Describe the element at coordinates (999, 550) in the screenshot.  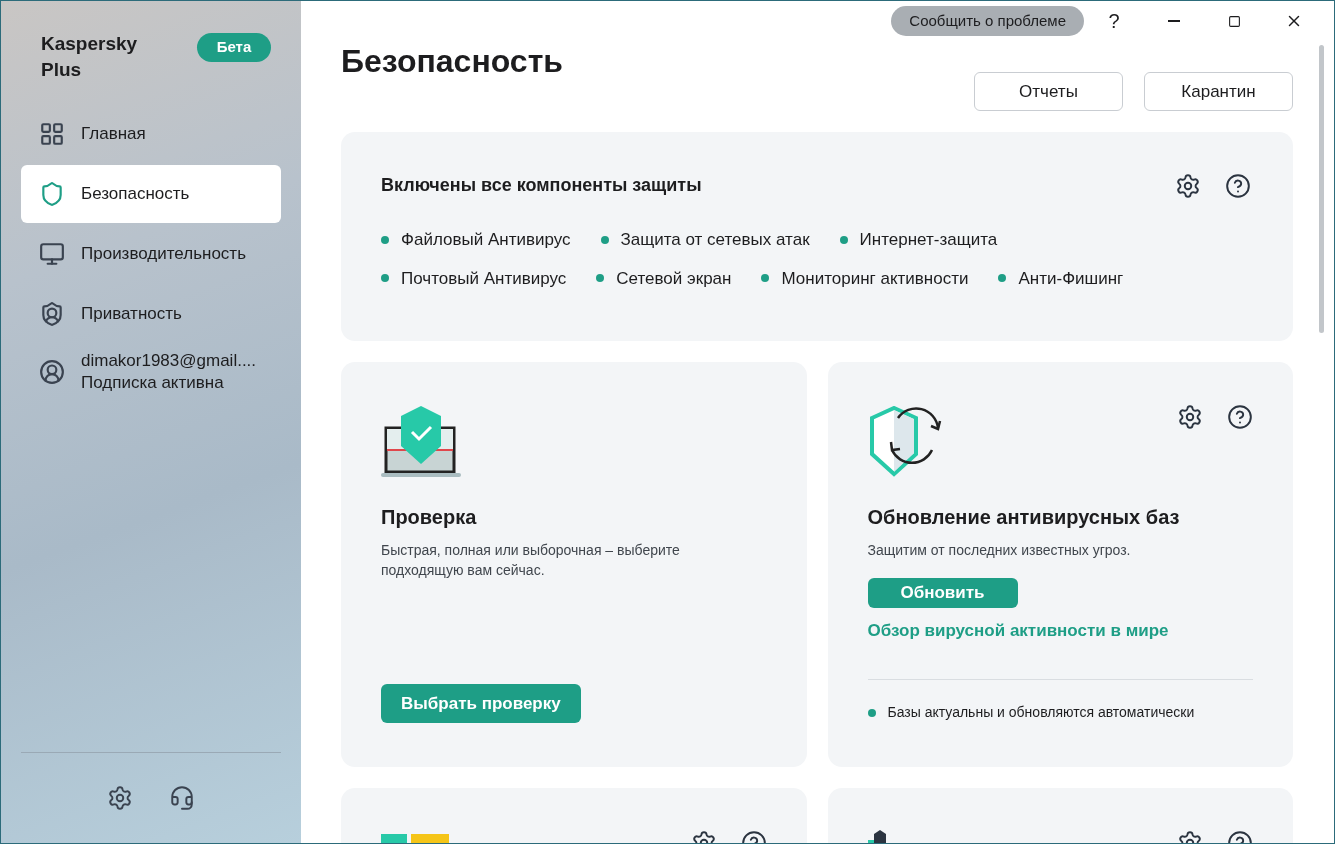
I see `card-description: Защитим от последних известных угроз.` at that location.